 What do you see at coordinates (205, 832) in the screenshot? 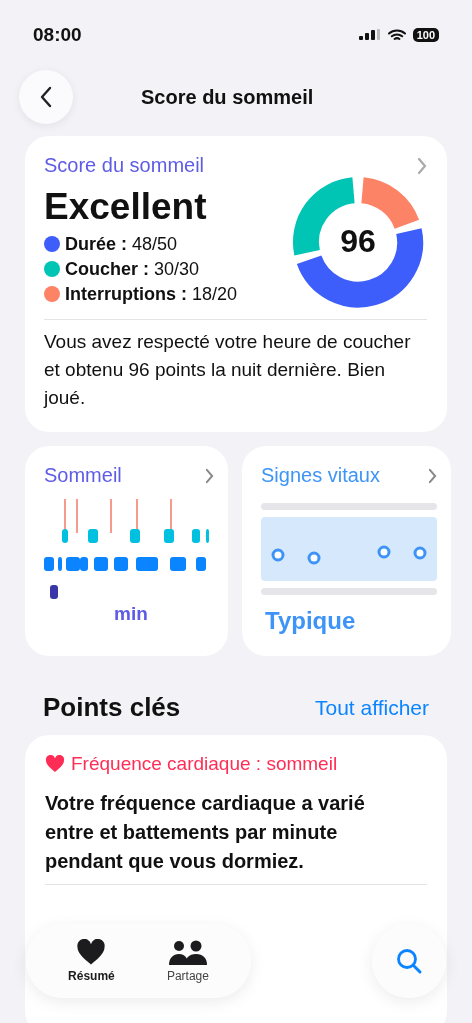
I see `highlight-text: Votre fréquence cardiaque a varié entre et battements par minute pendant que vous dormiez.` at bounding box center [205, 832].